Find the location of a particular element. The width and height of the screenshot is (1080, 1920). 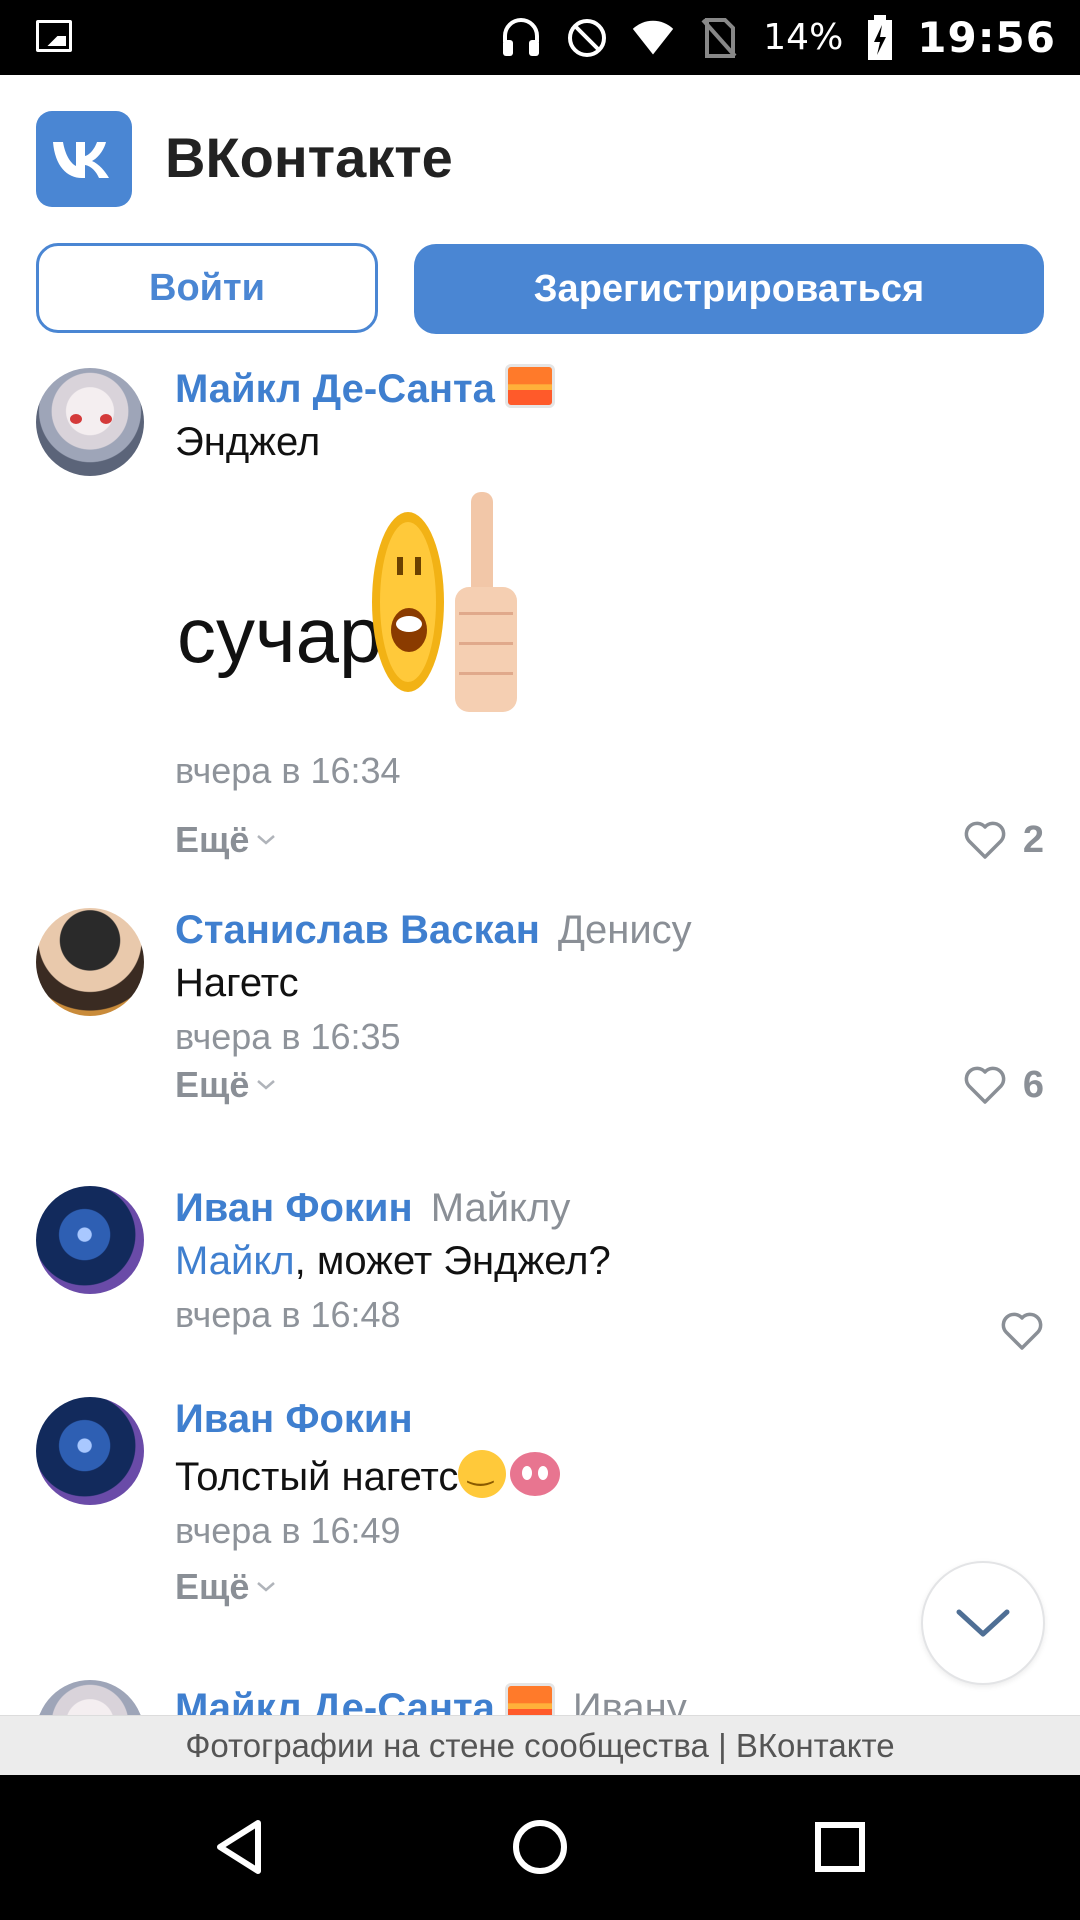

reply-to: Денису is located at coordinates (625, 930).